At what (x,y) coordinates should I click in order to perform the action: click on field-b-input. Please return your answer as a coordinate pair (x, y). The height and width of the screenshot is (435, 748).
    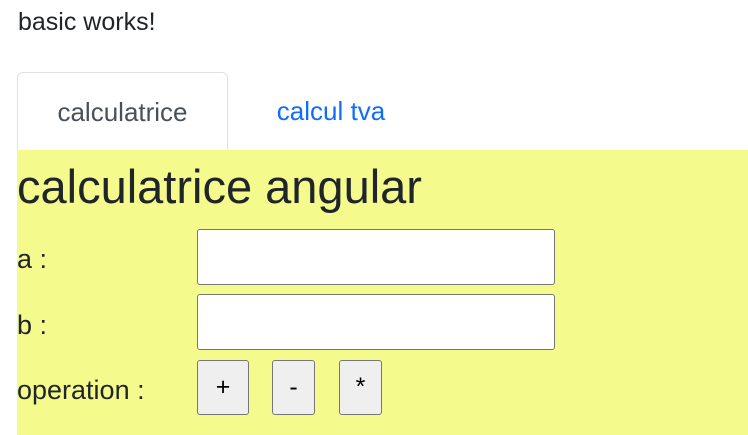
    Looking at the image, I should click on (376, 322).